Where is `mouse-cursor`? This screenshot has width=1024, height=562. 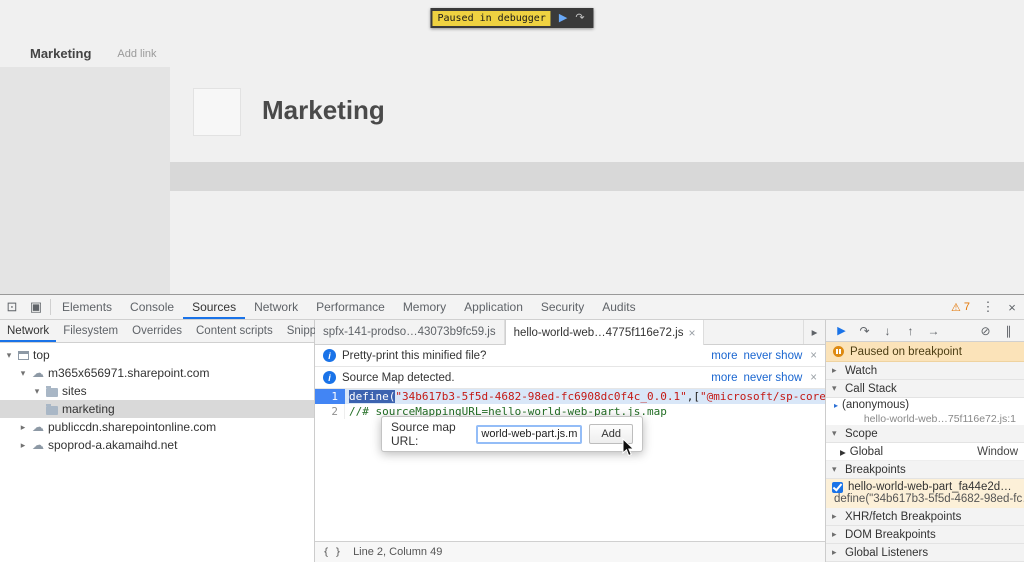
mouse-cursor is located at coordinates (628, 447).